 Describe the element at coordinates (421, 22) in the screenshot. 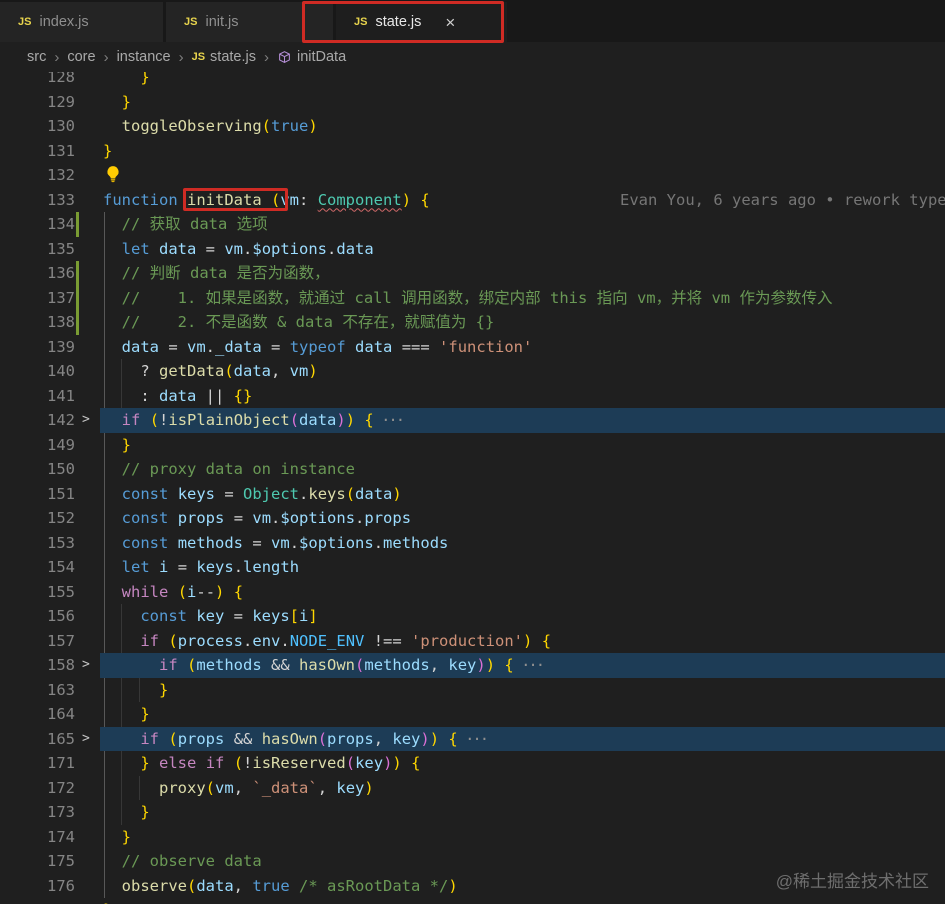

I see `tab-state-js: JS state.js ×` at that location.